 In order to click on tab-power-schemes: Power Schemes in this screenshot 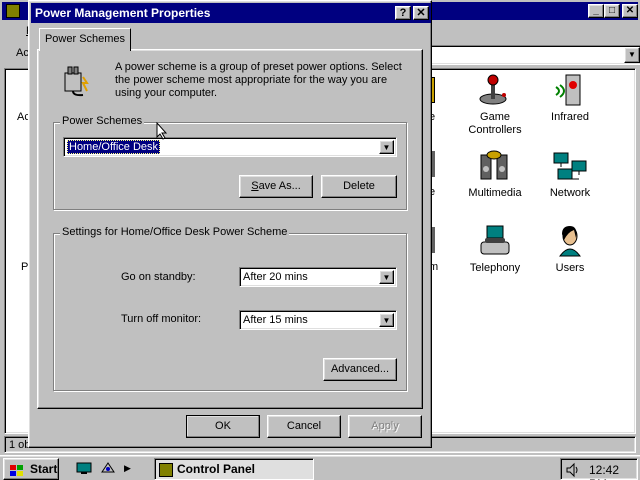, I will do `click(85, 39)`.